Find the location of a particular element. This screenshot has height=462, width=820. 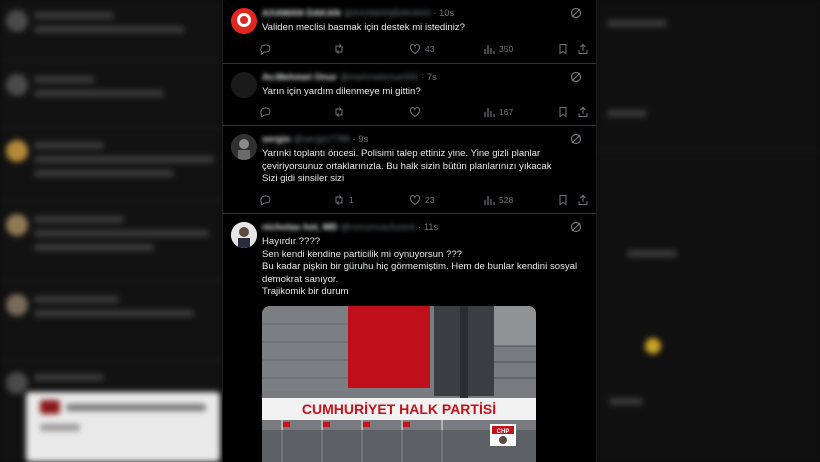

views-button: 528 is located at coordinates (498, 200).